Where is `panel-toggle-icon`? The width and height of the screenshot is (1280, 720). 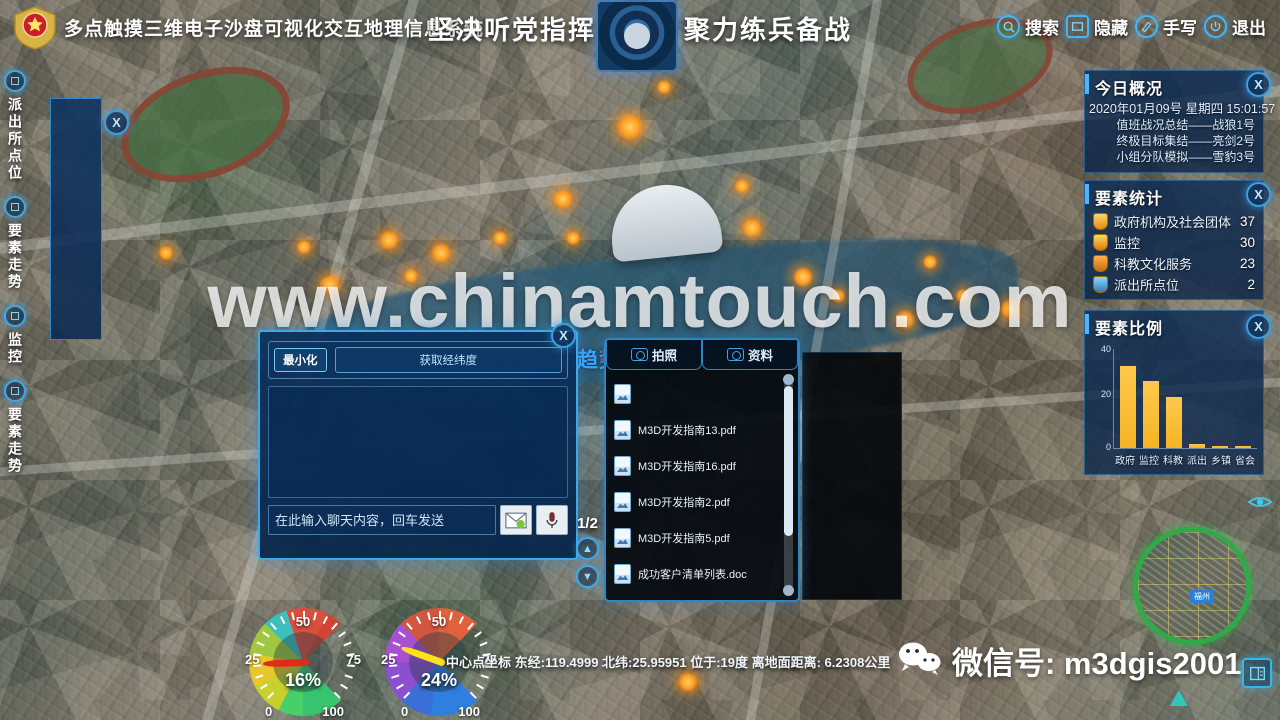
panel-toggle-icon is located at coordinates (1257, 673).